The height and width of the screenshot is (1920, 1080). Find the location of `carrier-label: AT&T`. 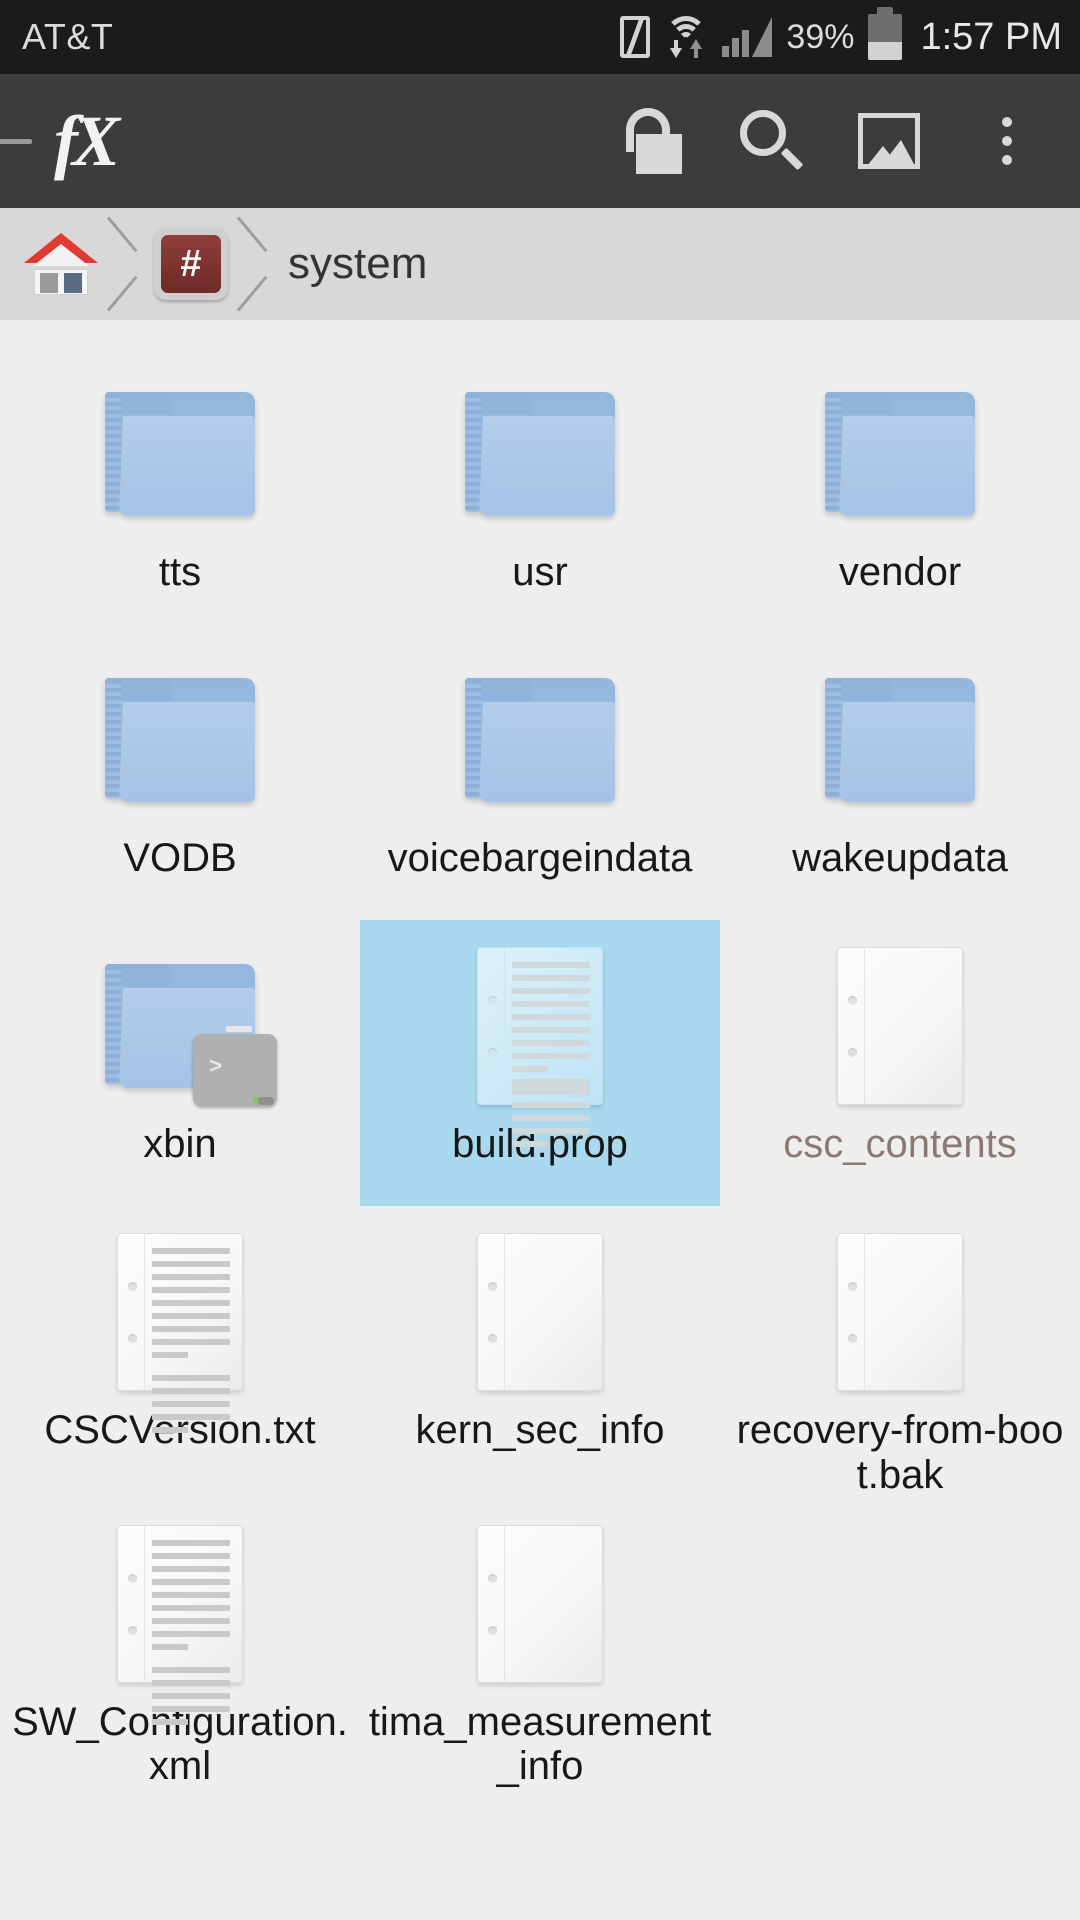

carrier-label: AT&T is located at coordinates (68, 36).